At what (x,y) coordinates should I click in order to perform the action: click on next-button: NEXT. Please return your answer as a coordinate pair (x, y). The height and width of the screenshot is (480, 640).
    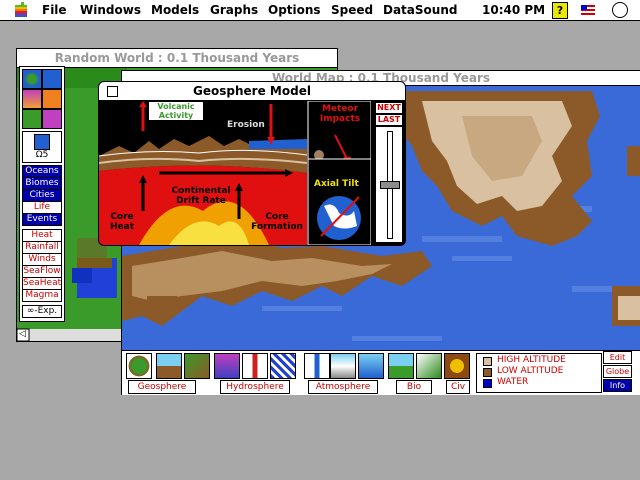
    Looking at the image, I should click on (389, 108).